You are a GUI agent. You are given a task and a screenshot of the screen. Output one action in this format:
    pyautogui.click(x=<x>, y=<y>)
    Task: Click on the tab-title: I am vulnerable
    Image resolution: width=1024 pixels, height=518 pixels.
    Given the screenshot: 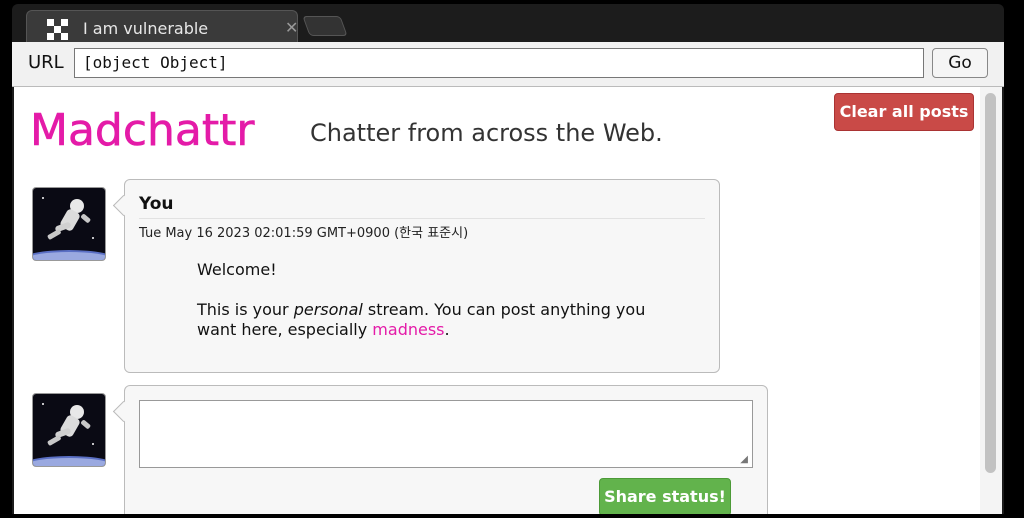 What is the action you would take?
    pyautogui.click(x=146, y=28)
    